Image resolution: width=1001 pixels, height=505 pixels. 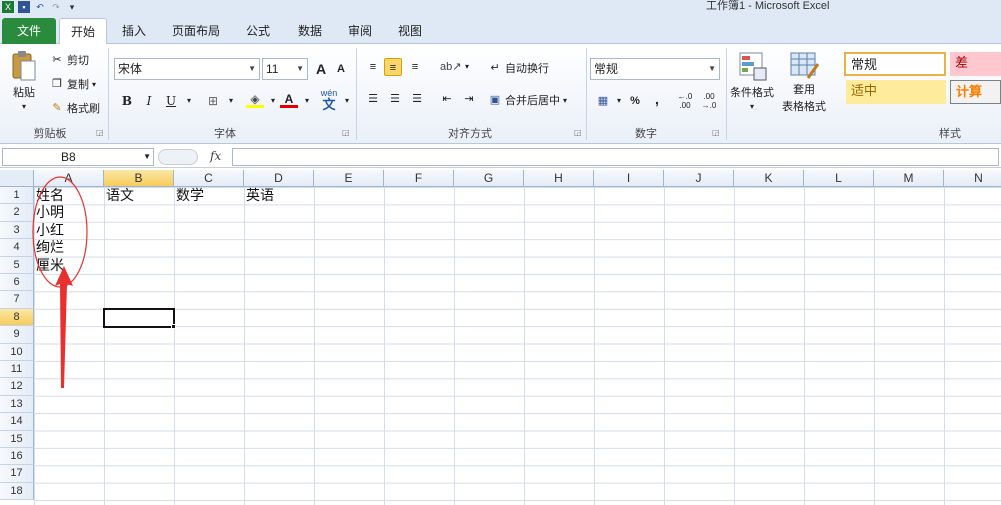 I want to click on row-header-16: 16, so click(x=17, y=457).